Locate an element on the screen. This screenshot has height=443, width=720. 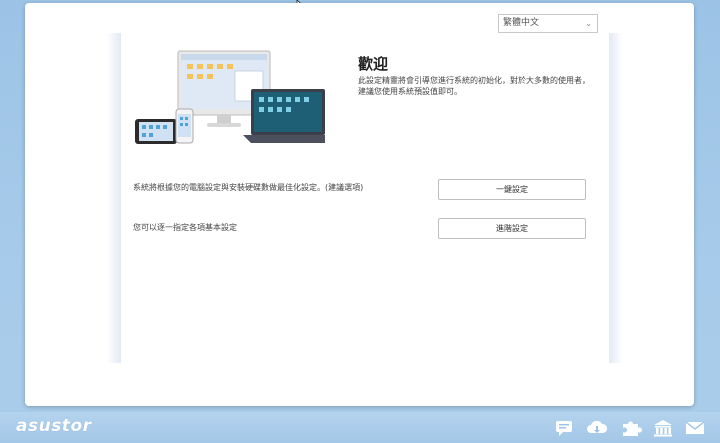
asustor-logo: asustor is located at coordinates (54, 426).